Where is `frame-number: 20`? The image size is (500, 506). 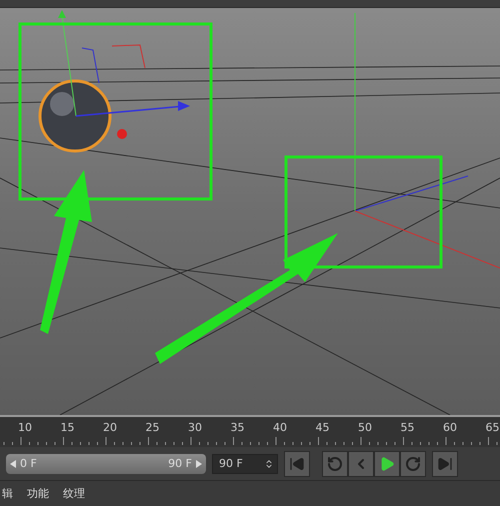 frame-number: 20 is located at coordinates (110, 427).